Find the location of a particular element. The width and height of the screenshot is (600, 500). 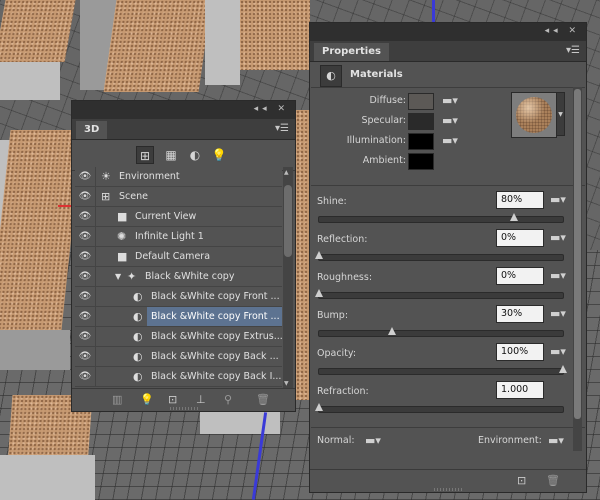

ground-icon: ⊥ is located at coordinates (201, 399).